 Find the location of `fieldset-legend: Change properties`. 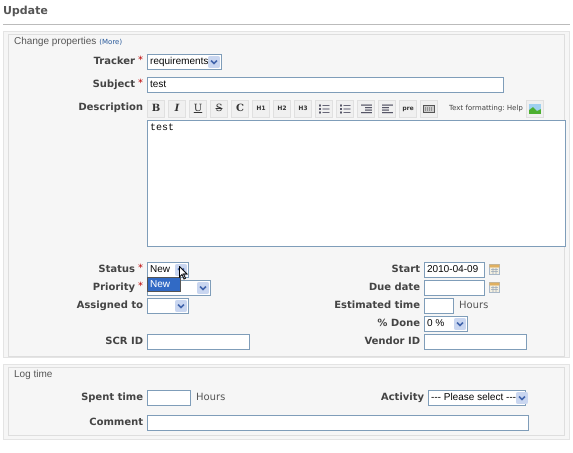

fieldset-legend: Change properties is located at coordinates (55, 41).